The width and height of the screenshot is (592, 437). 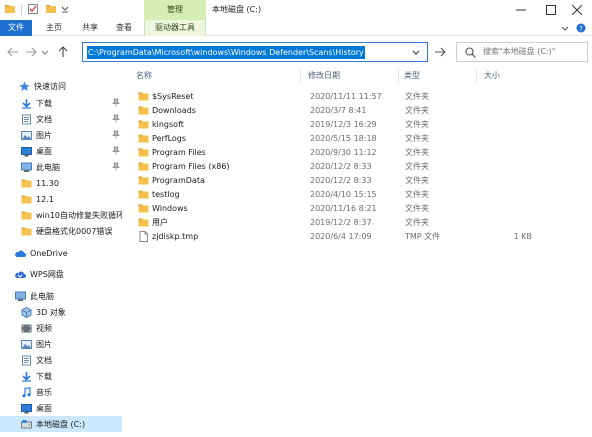 What do you see at coordinates (362, 111) in the screenshot?
I see `file-row: Downloads 2020/3/7 8:41 文件夹` at bounding box center [362, 111].